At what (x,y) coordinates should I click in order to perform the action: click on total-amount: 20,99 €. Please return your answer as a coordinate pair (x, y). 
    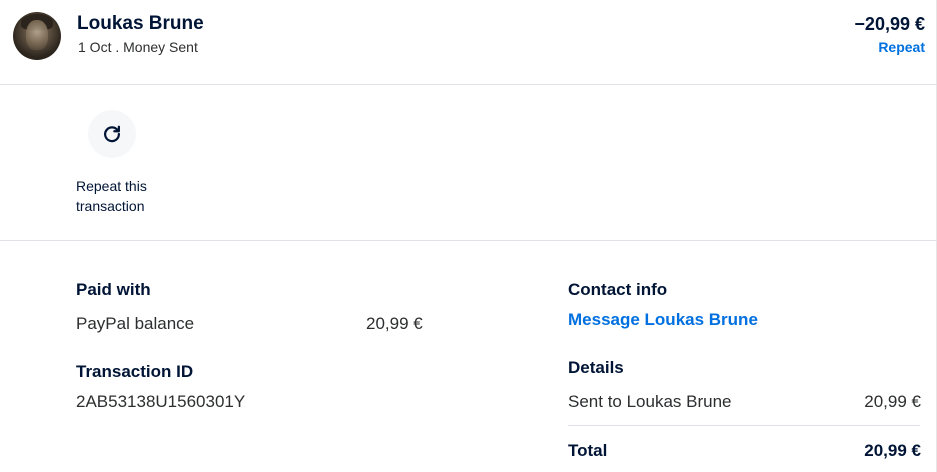
    Looking at the image, I should click on (892, 450).